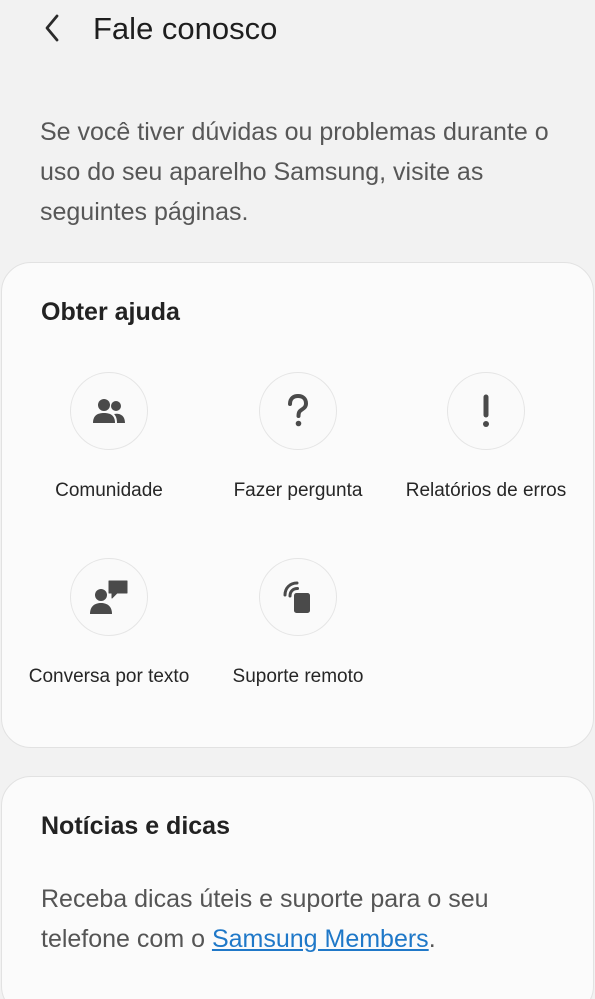  I want to click on ask-question-button: Fazer pergunta, so click(298, 454).